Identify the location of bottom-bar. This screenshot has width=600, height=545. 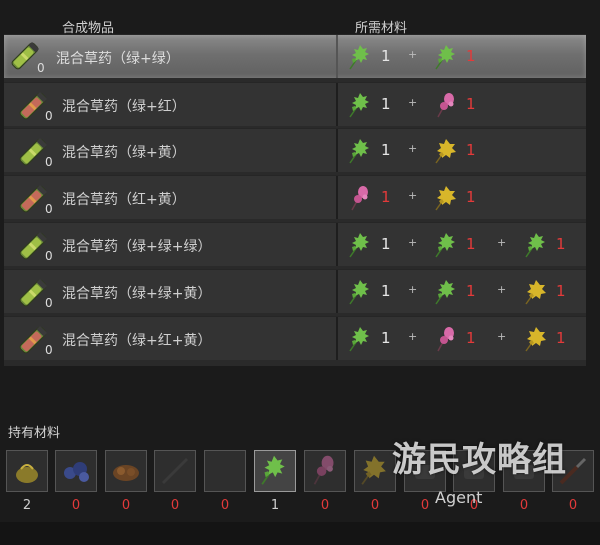
(300, 533).